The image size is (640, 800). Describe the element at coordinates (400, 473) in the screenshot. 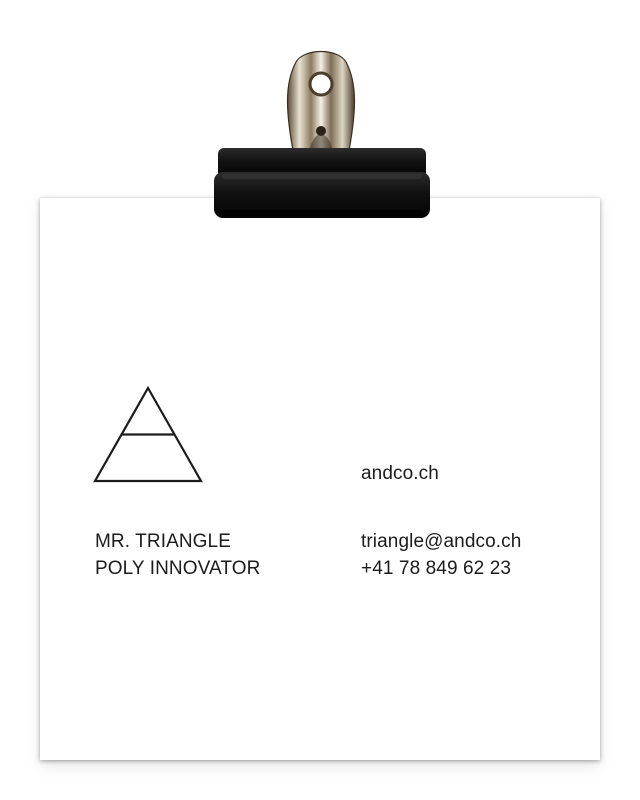

I see `card-website: andco.ch` at that location.